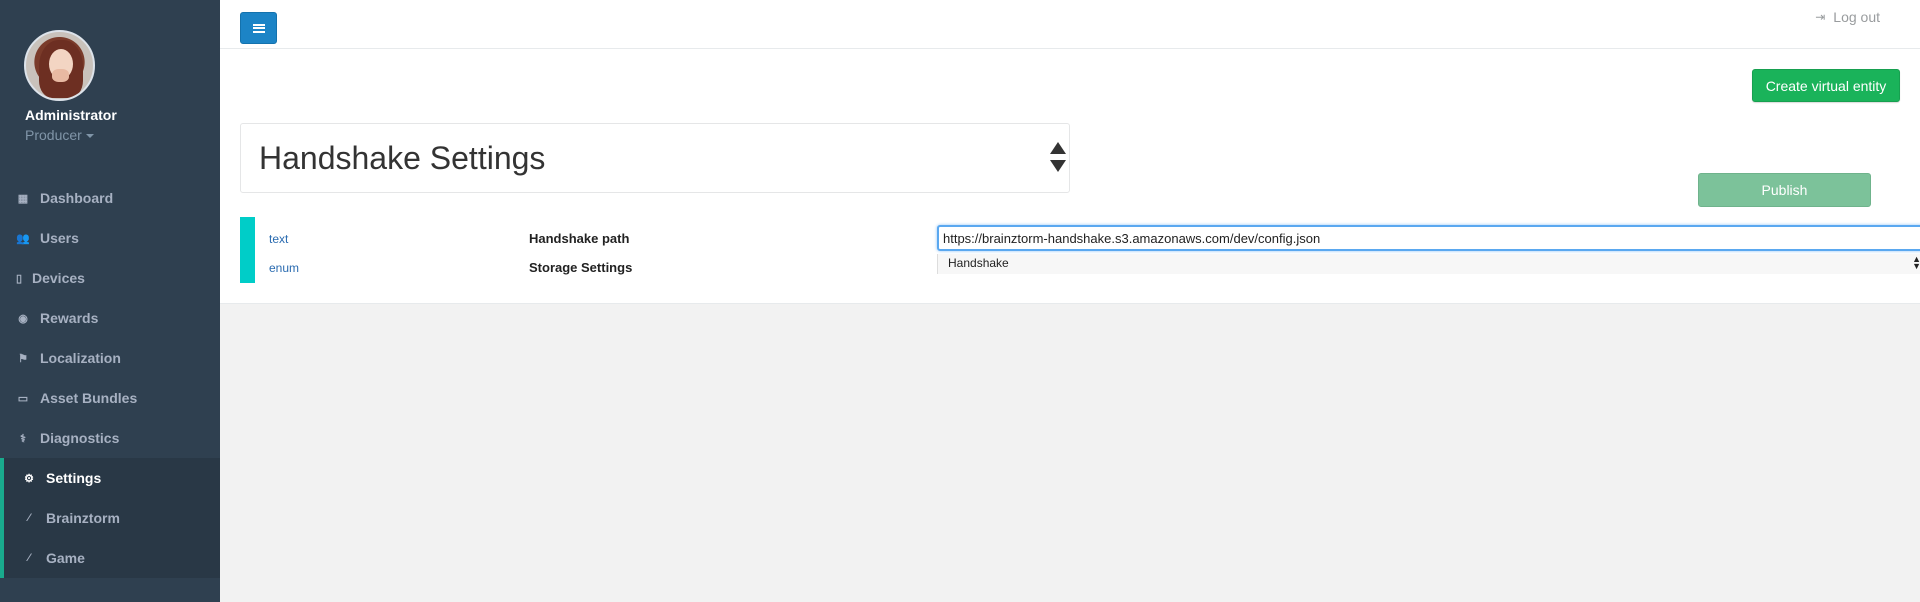  I want to click on sidebar-item-label: Settings, so click(74, 478).